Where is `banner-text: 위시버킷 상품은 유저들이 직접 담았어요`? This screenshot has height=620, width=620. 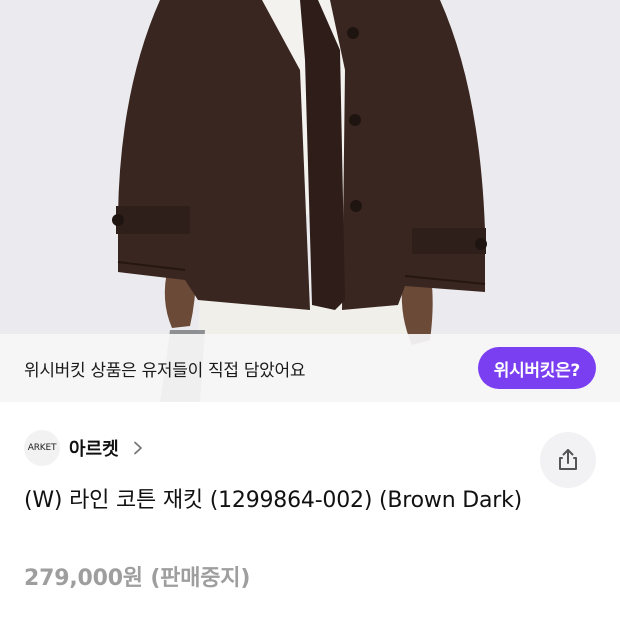
banner-text: 위시버킷 상품은 유저들이 직접 담았어요 is located at coordinates (165, 370).